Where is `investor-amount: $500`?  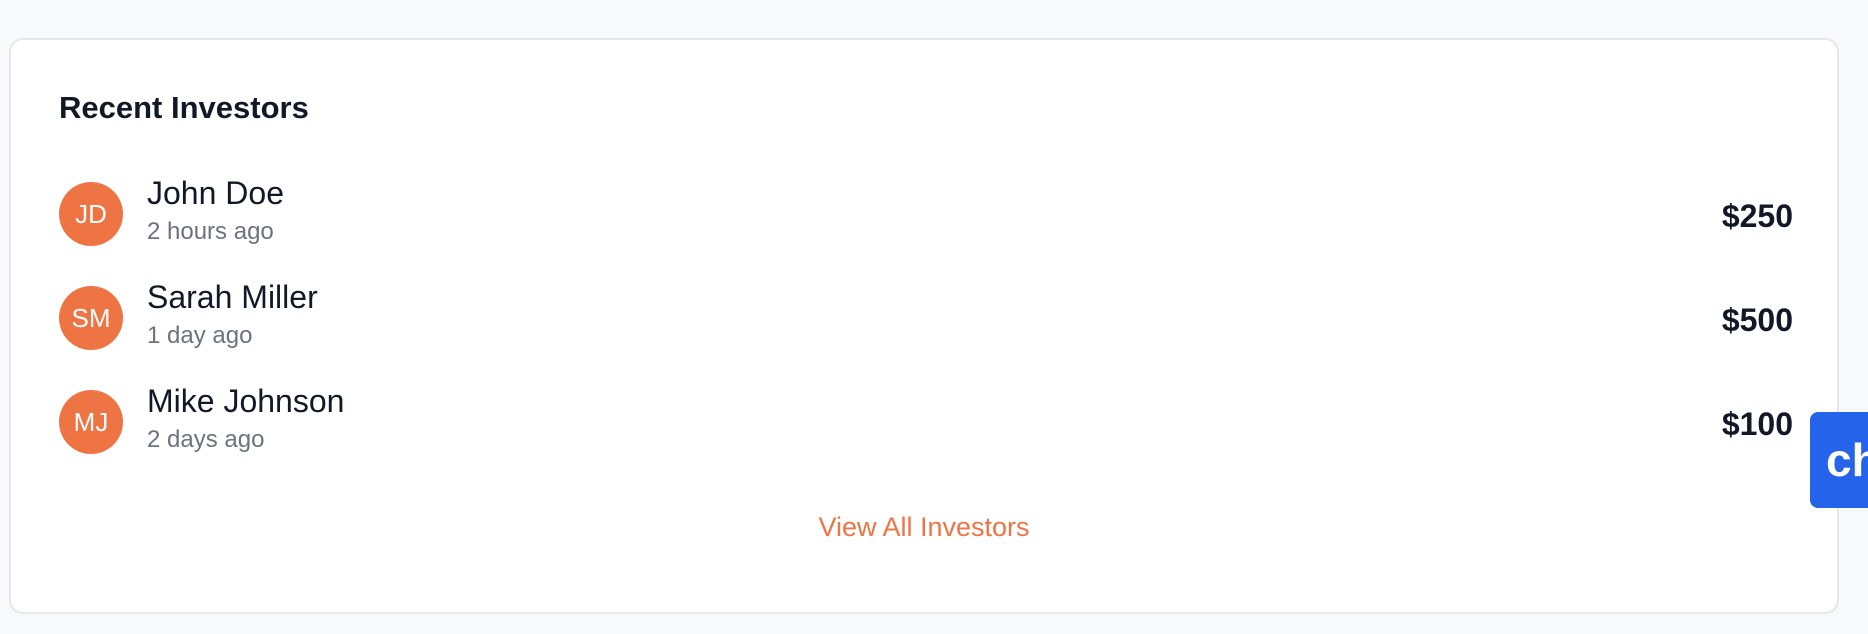
investor-amount: $500 is located at coordinates (1757, 320).